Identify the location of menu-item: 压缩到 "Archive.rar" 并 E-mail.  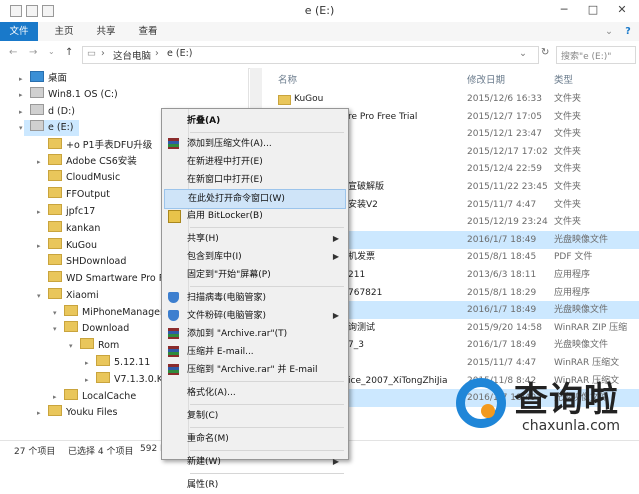
(255, 370).